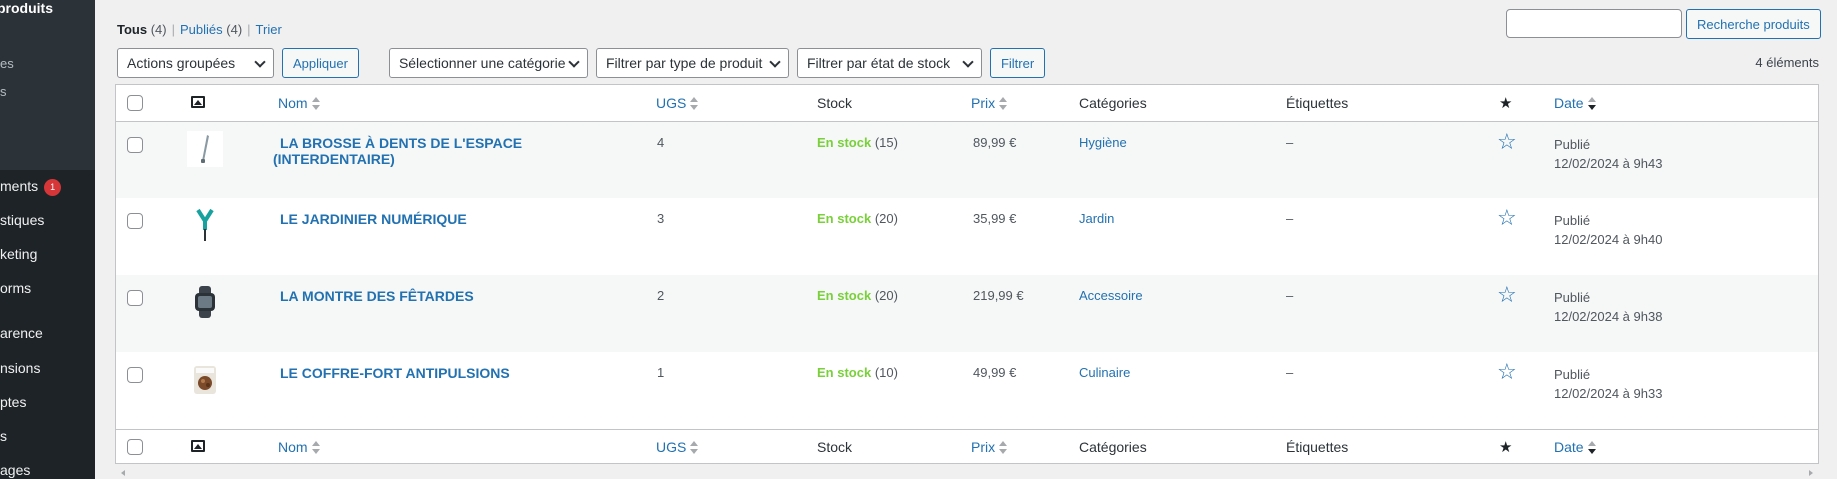 The width and height of the screenshot is (1837, 479). I want to click on menu-item-analytics: stiques, so click(22, 220).